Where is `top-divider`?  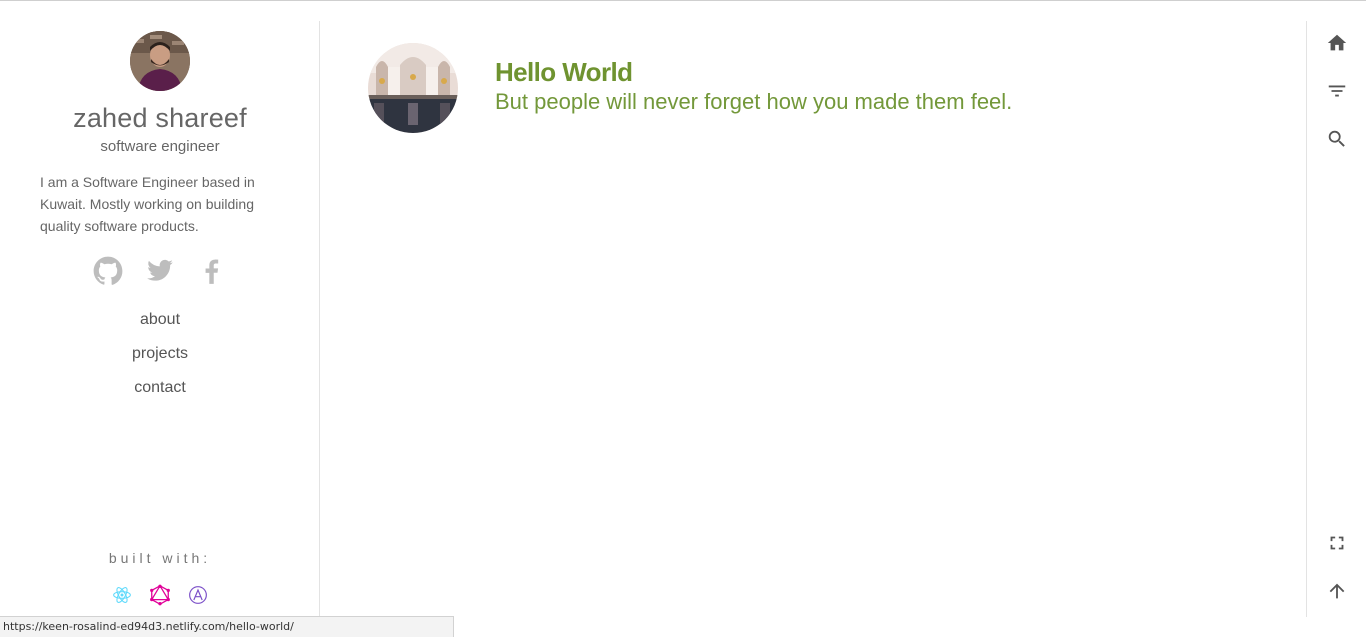
top-divider is located at coordinates (683, 0).